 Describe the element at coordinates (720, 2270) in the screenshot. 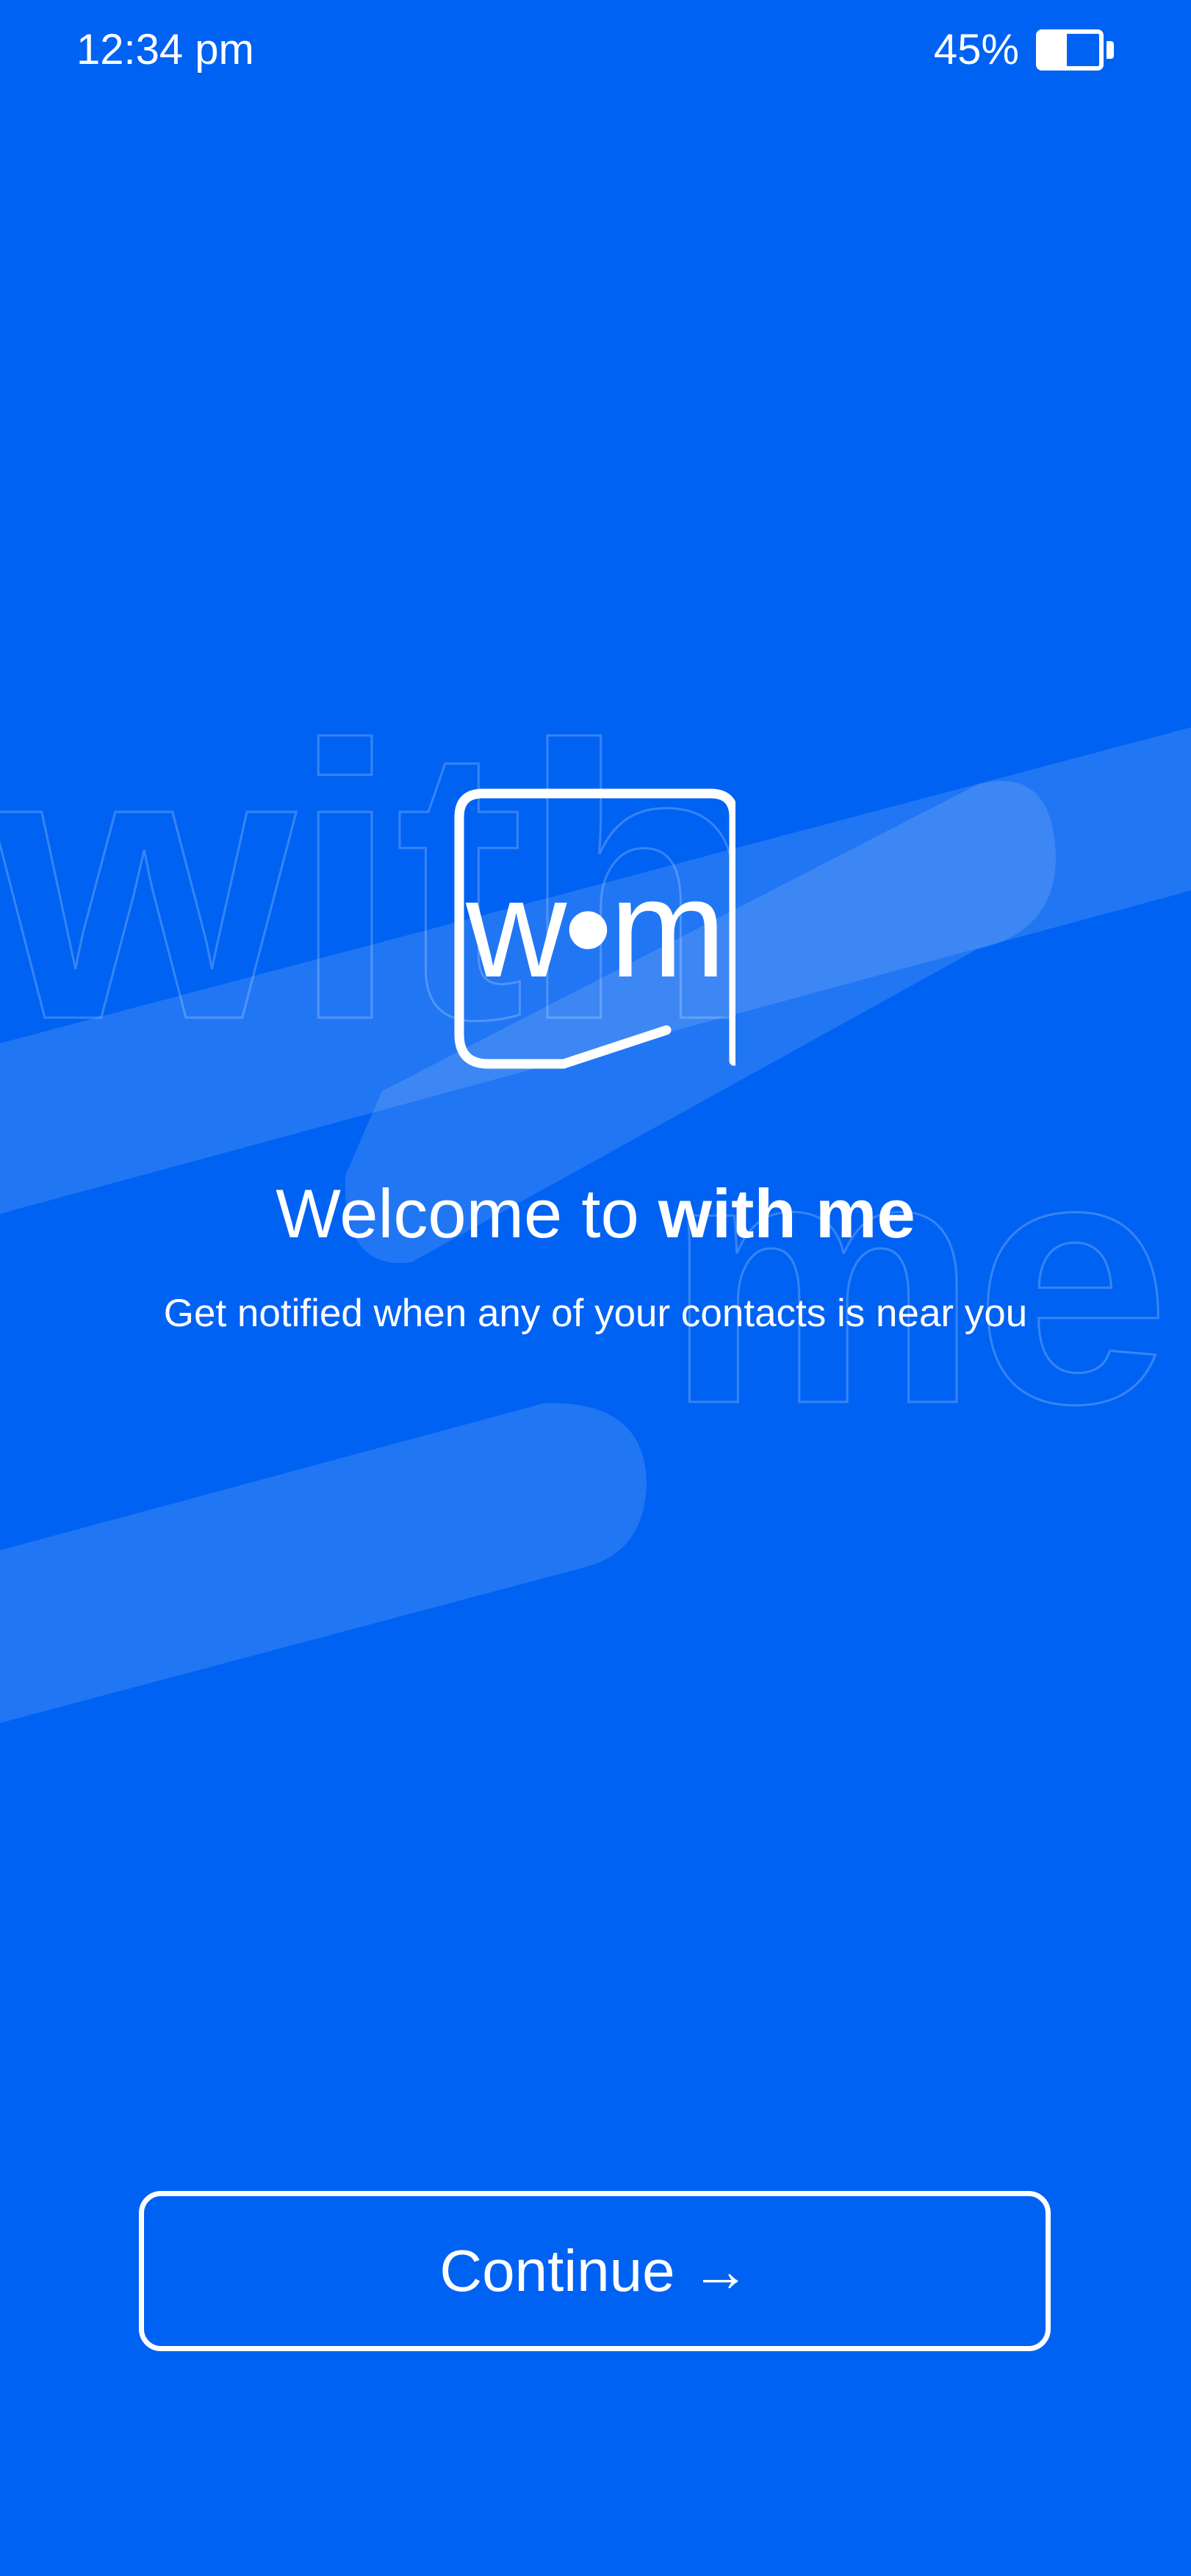

I see `arrow-right-icon: →` at that location.